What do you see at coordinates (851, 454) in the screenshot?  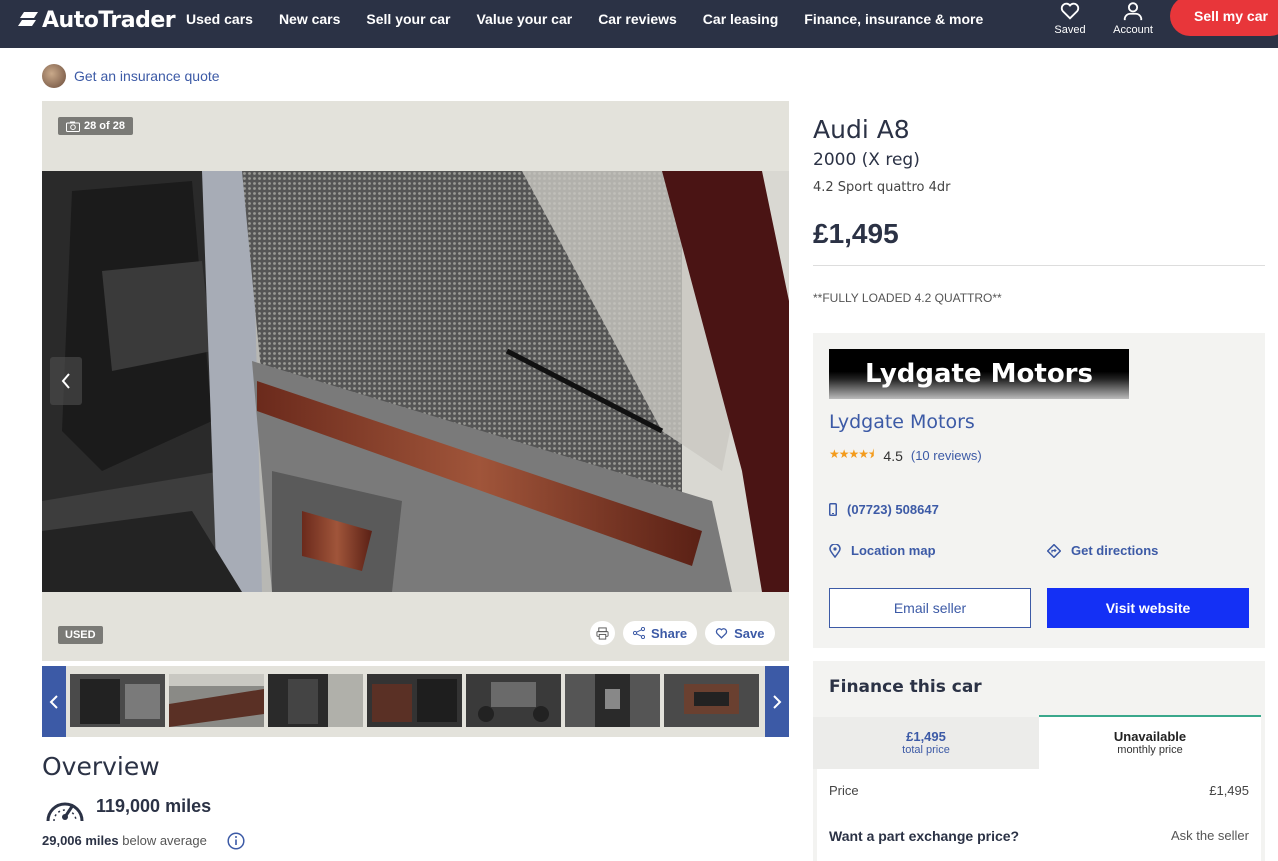 I see `rating-stars: ★★★★⯨` at bounding box center [851, 454].